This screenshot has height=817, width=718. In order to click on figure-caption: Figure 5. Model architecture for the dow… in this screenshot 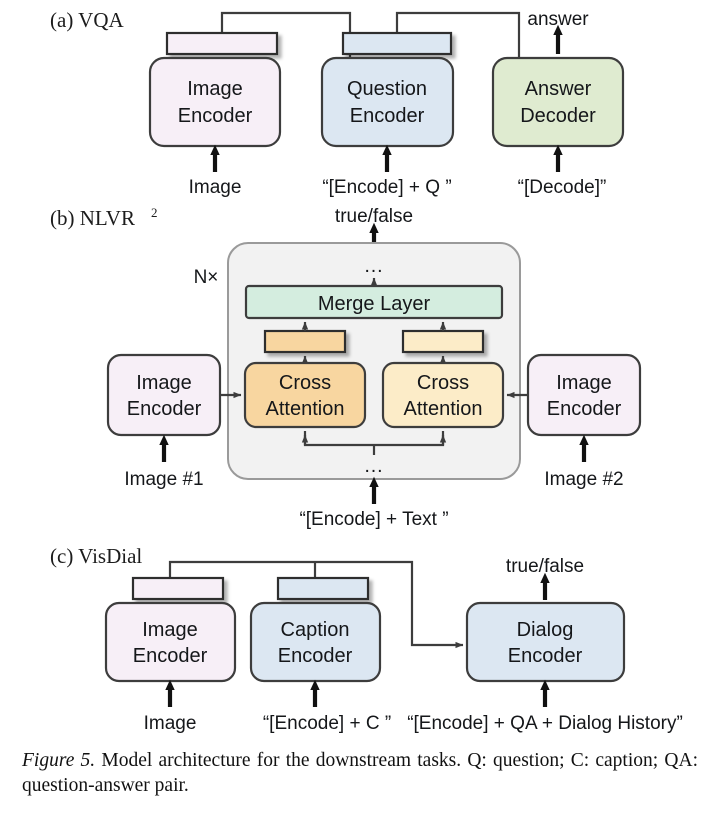, I will do `click(360, 773)`.